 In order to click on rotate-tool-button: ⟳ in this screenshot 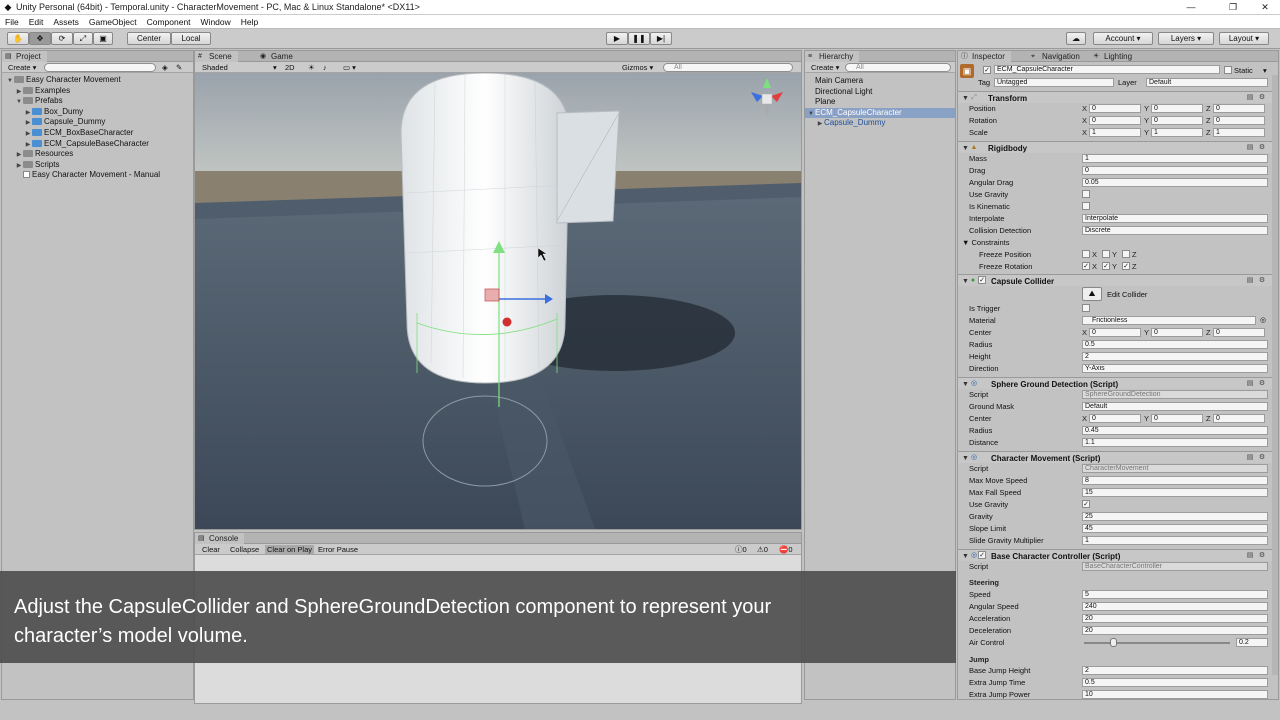, I will do `click(62, 38)`.